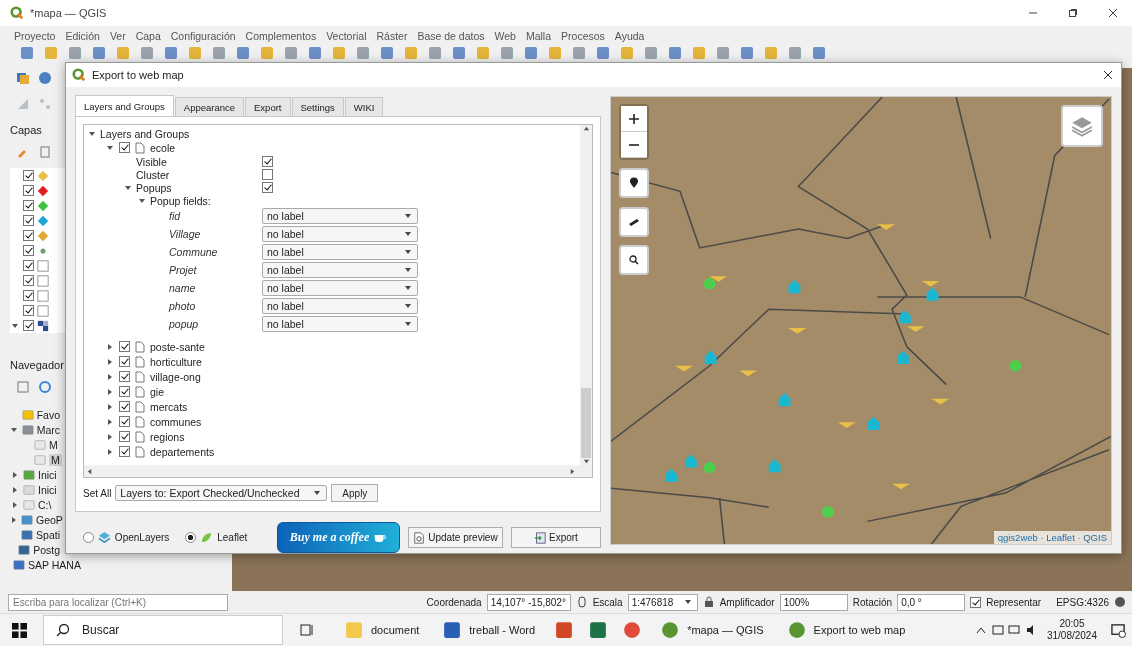 This screenshot has width=1132, height=646. I want to click on windows-start-icon, so click(19, 630).